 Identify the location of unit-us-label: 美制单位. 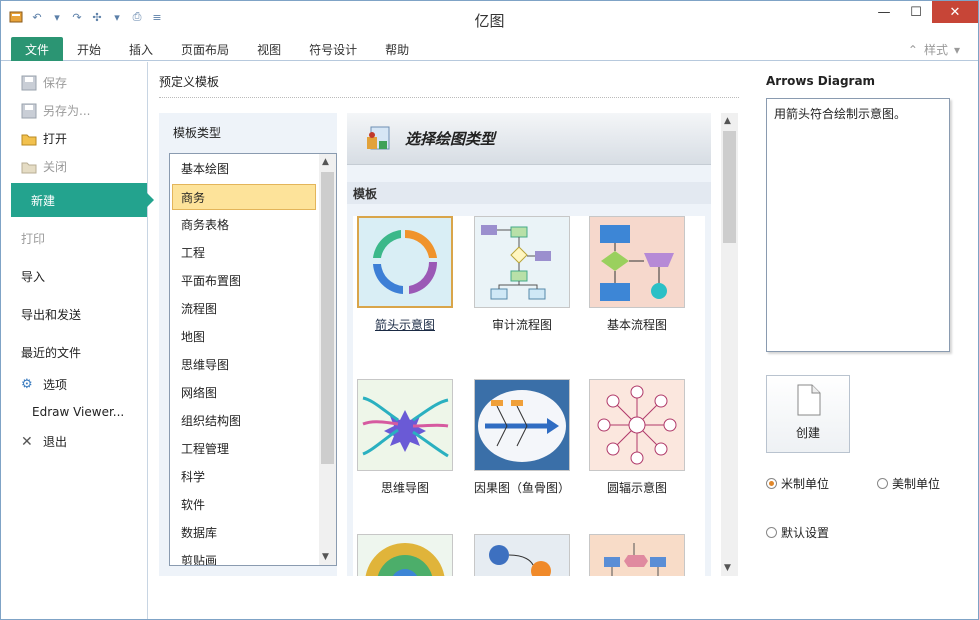
(916, 484).